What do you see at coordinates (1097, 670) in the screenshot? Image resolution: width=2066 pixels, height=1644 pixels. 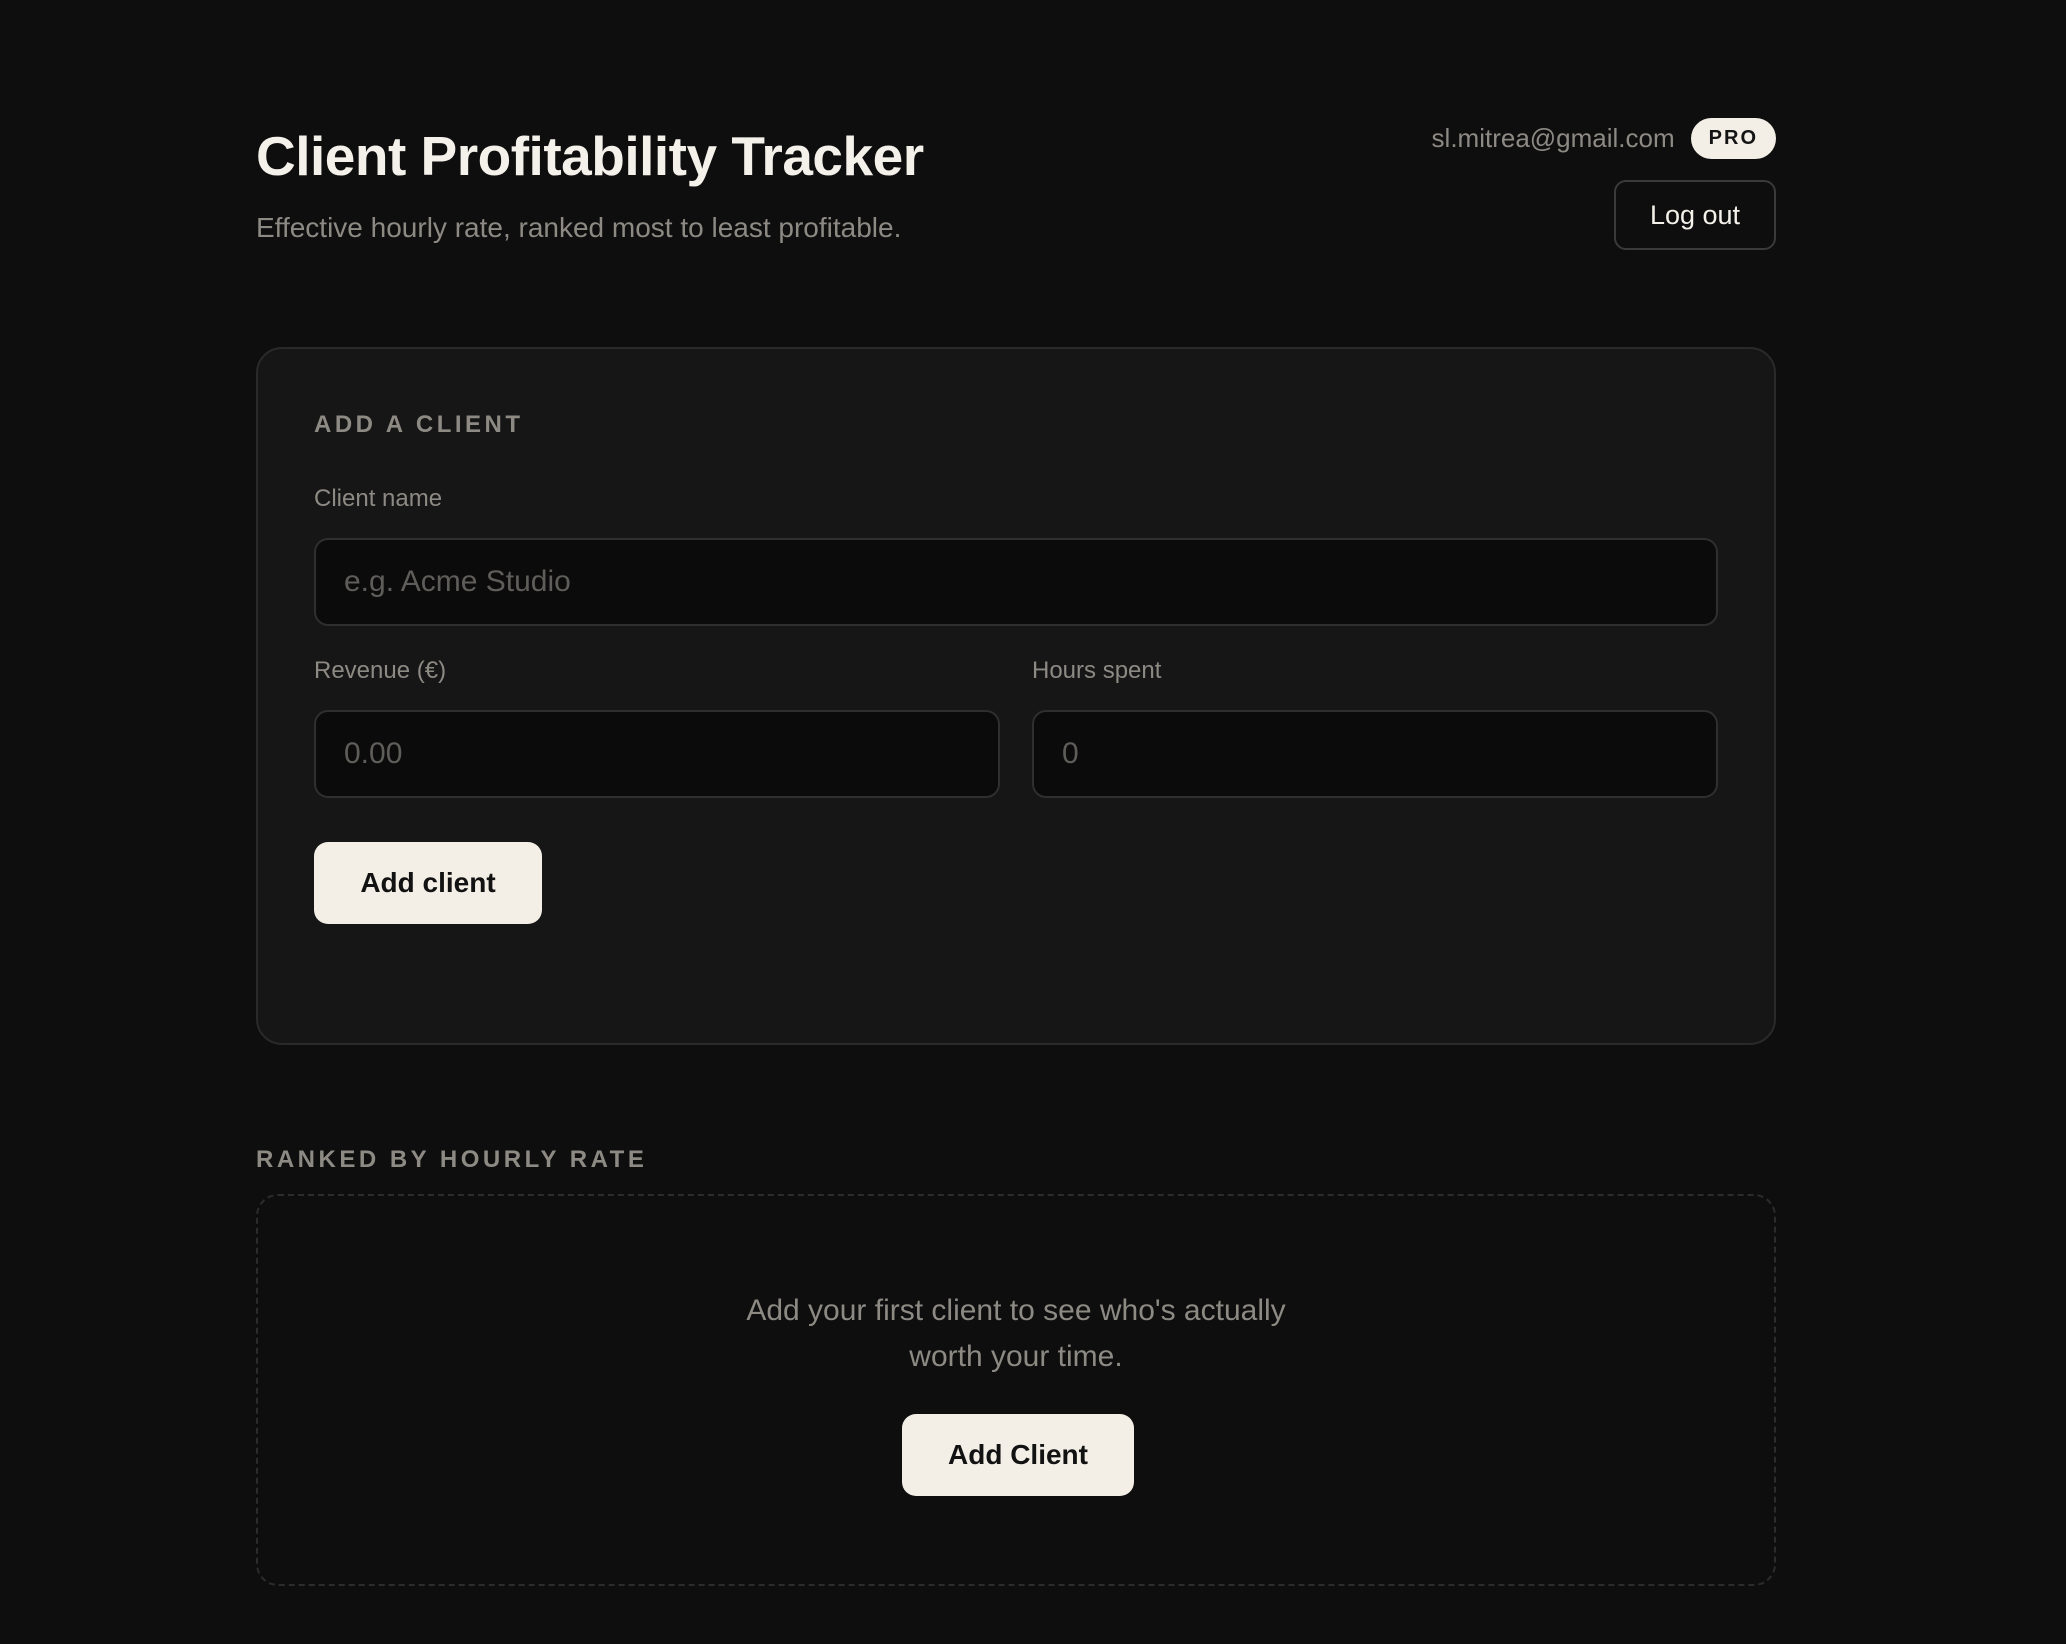 I see `hours-label: Hours spent` at bounding box center [1097, 670].